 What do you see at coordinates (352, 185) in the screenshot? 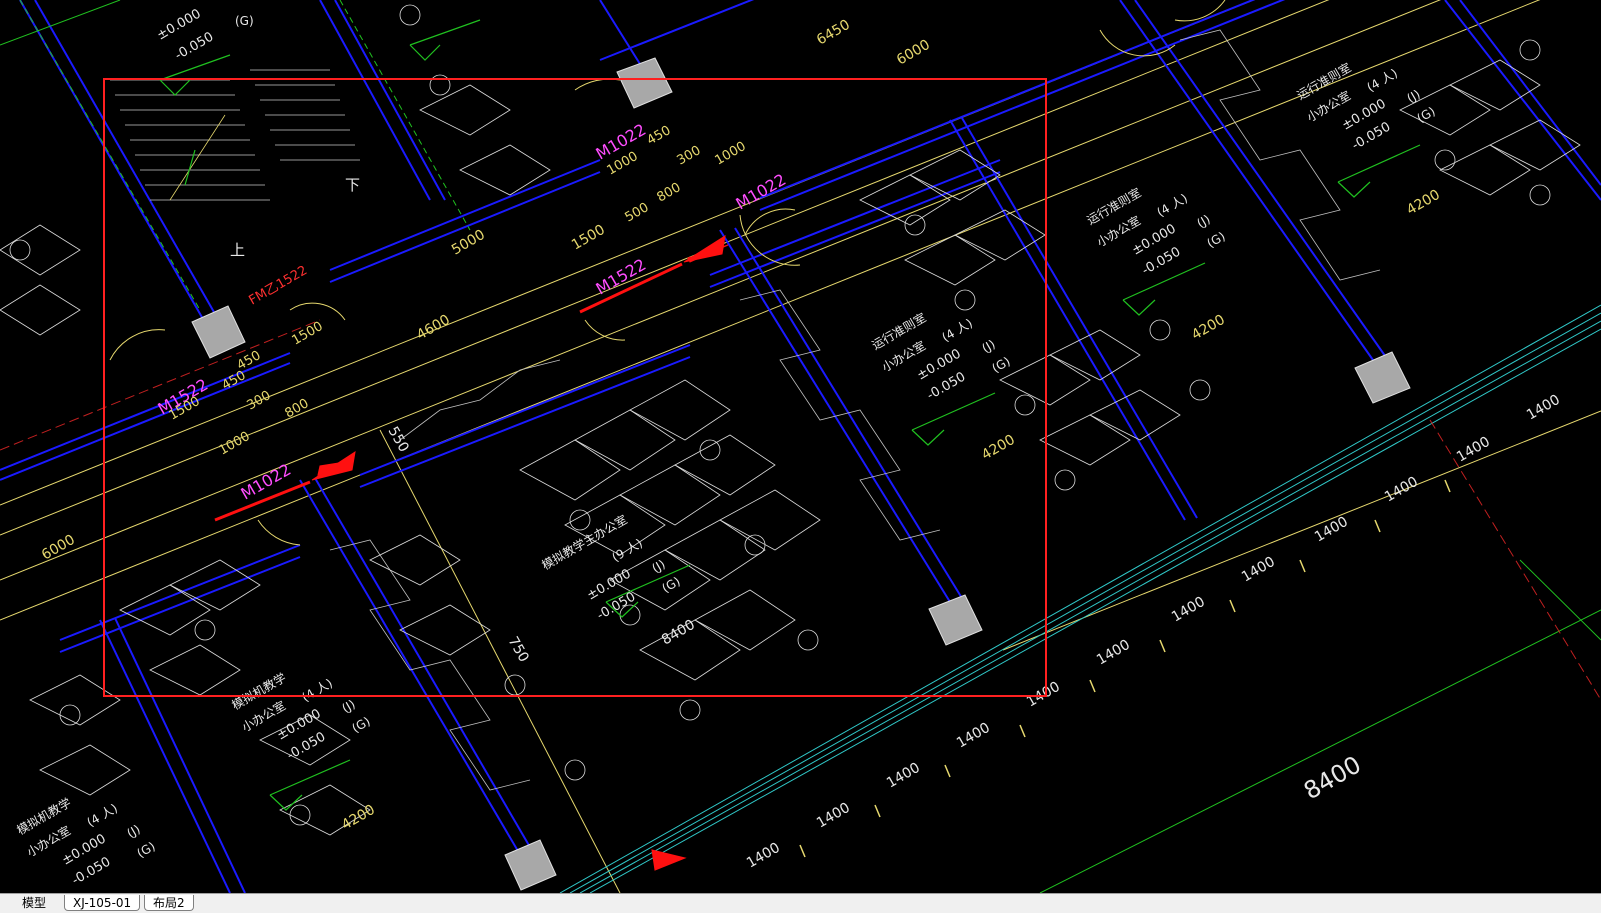
I see `stair-down-label: 下` at bounding box center [352, 185].